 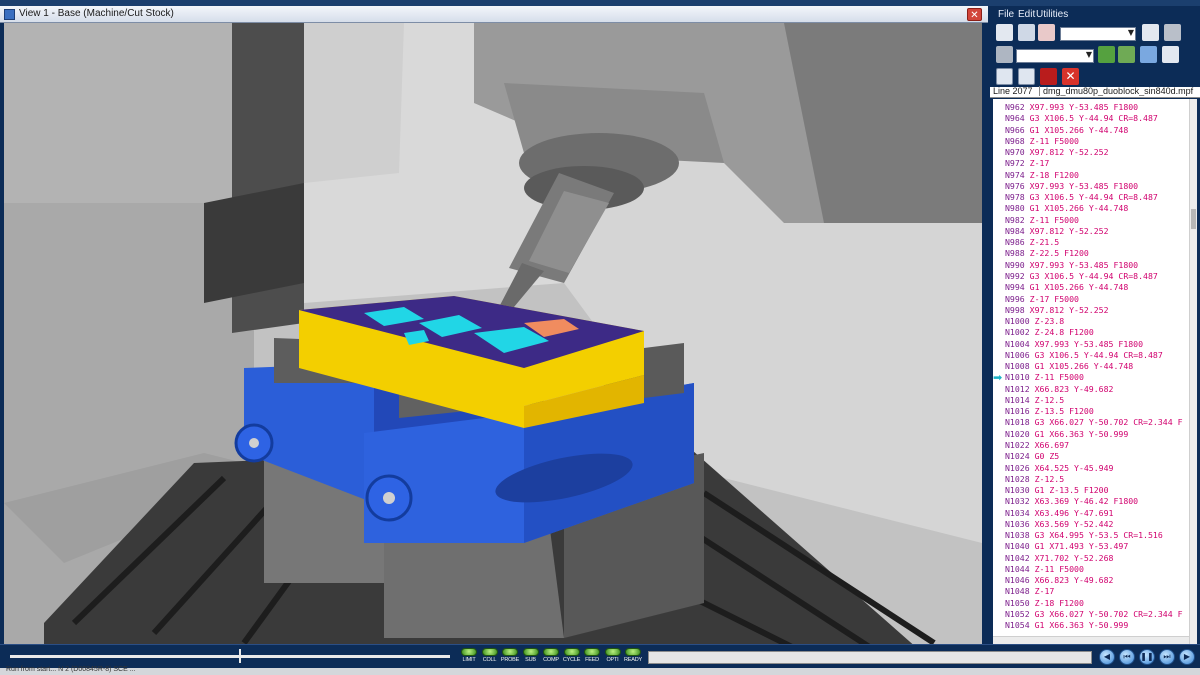 I want to click on code-line: N1016 Z-13.5 F1200, so click(x=1094, y=411).